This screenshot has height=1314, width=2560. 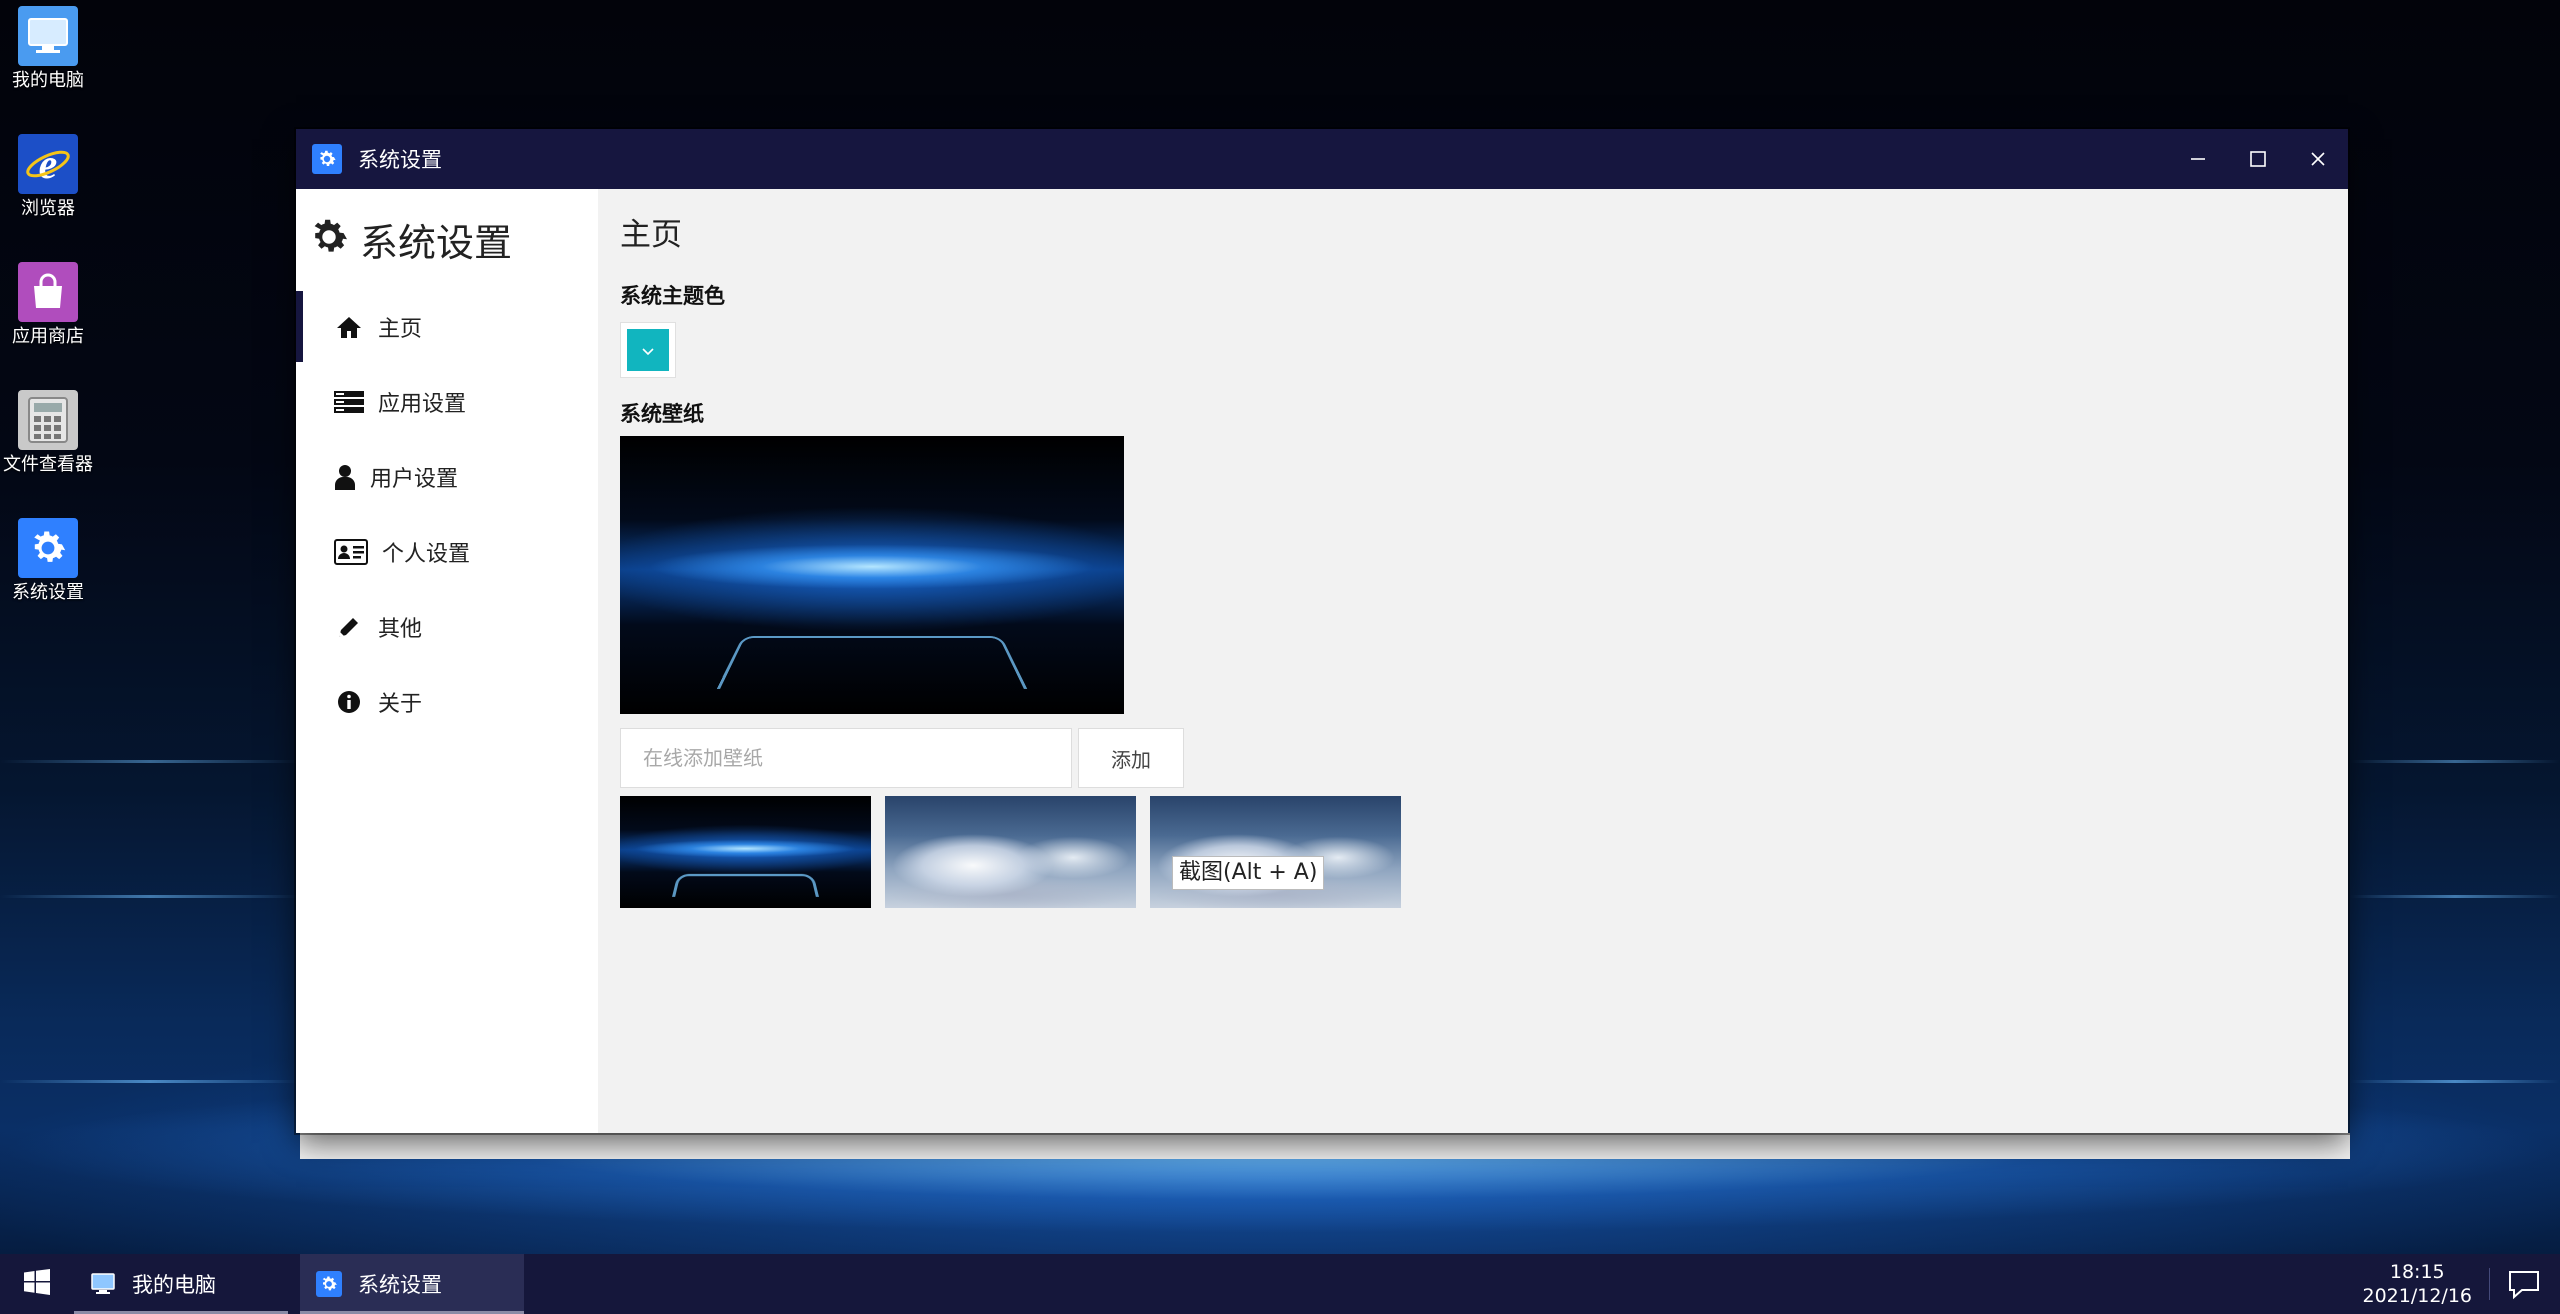 I want to click on browser-icon: e, so click(x=48, y=164).